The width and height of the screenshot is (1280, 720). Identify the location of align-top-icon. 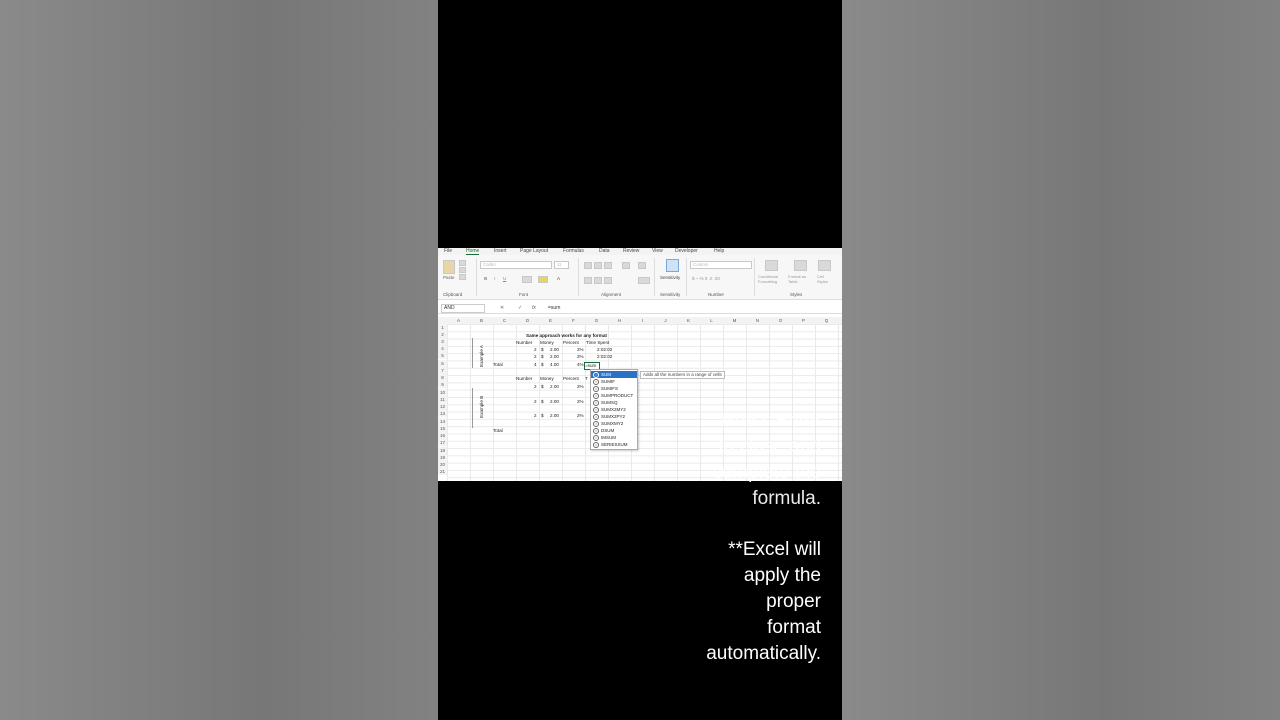
(588, 265).